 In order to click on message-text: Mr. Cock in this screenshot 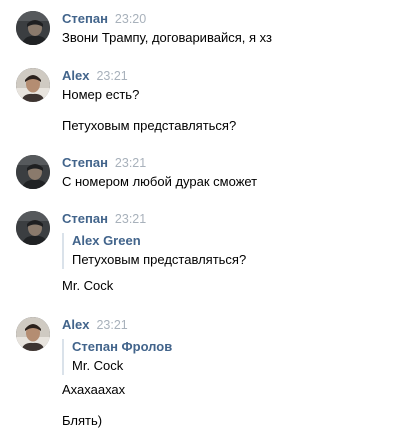, I will do `click(88, 285)`.